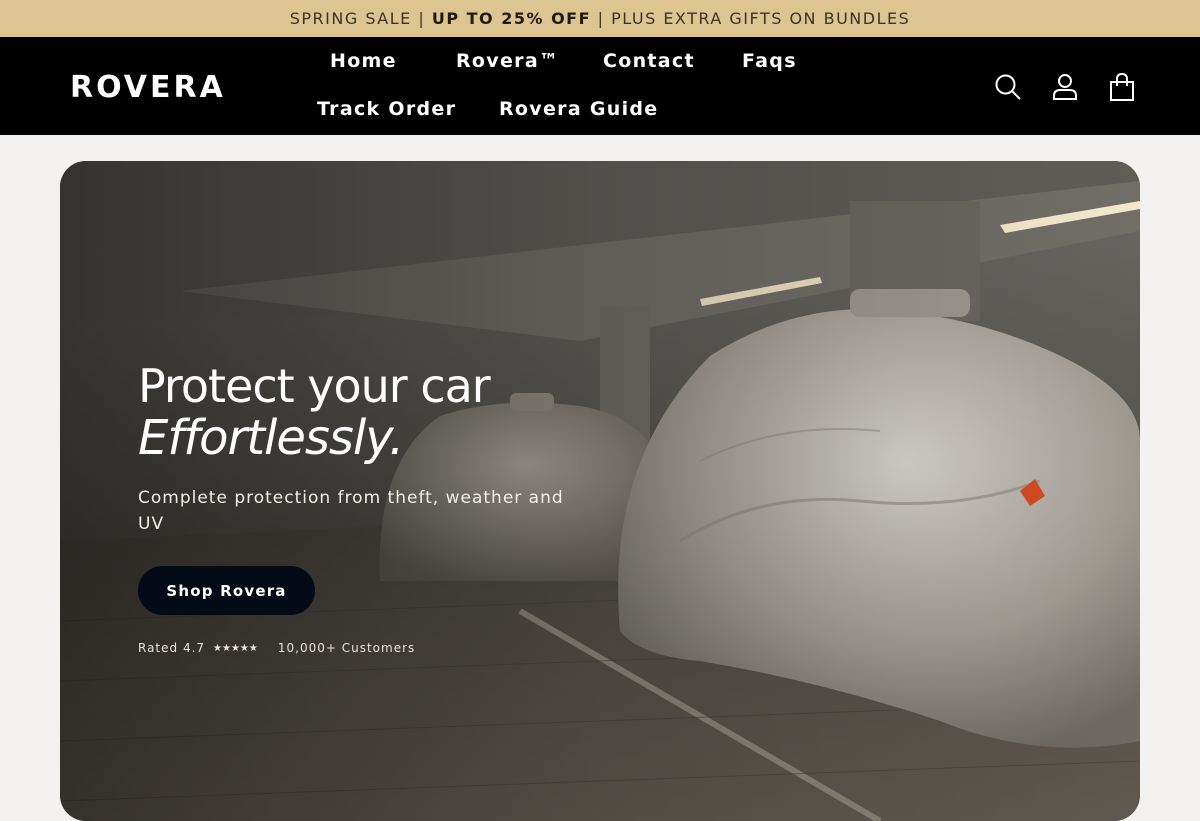  I want to click on nav-item-contact: Contact, so click(649, 61).